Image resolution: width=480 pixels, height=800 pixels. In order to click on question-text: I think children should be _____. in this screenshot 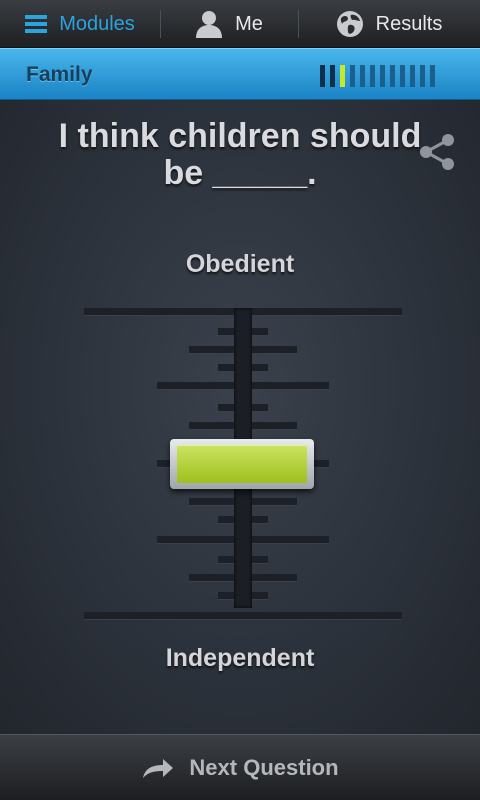, I will do `click(240, 154)`.